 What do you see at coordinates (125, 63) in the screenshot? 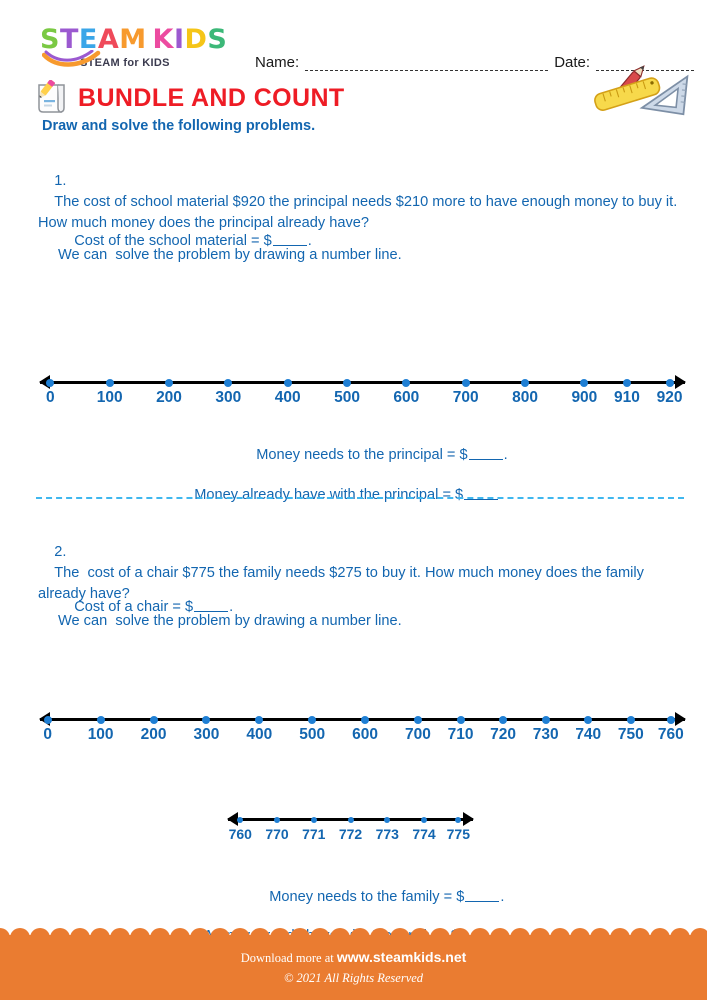
I see `logo-tagline: STEAM for KIDS` at bounding box center [125, 63].